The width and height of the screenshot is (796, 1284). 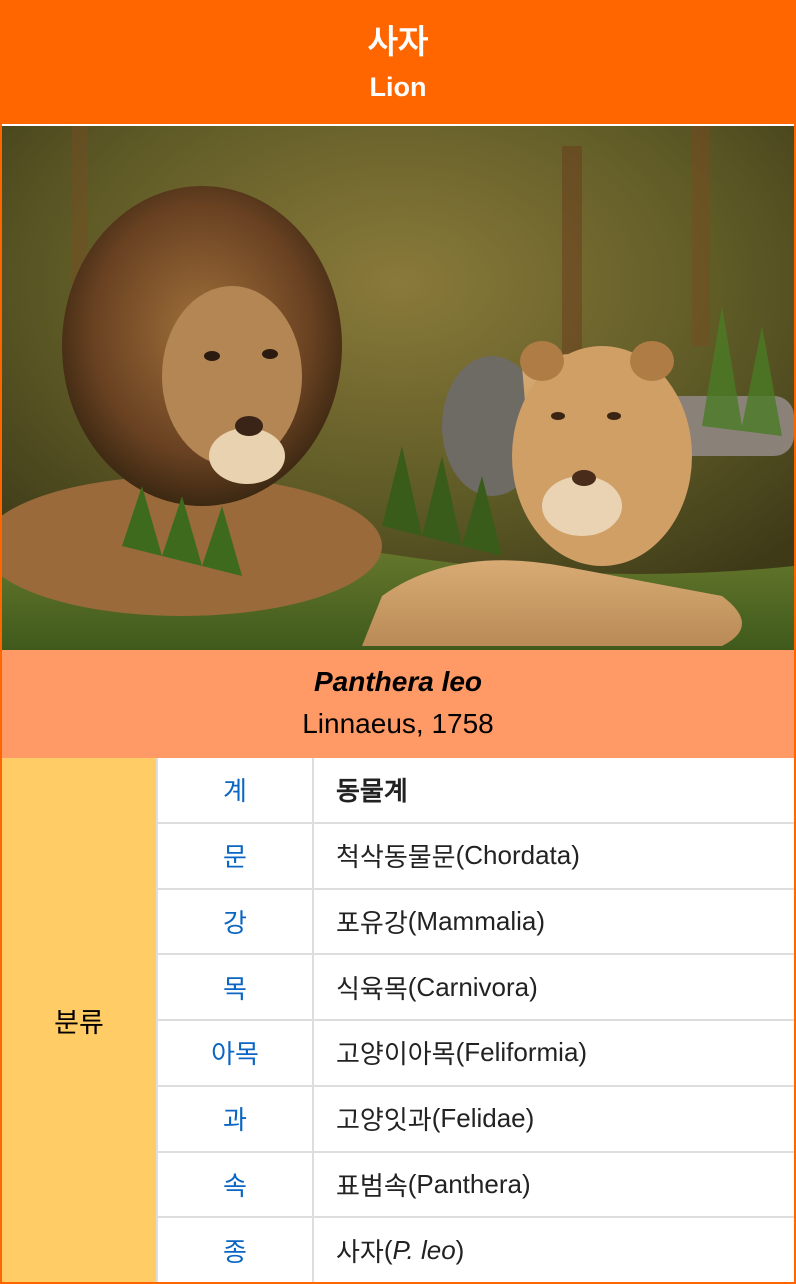 I want to click on taxon-value-species: 사자(P. leo), so click(x=554, y=1250).